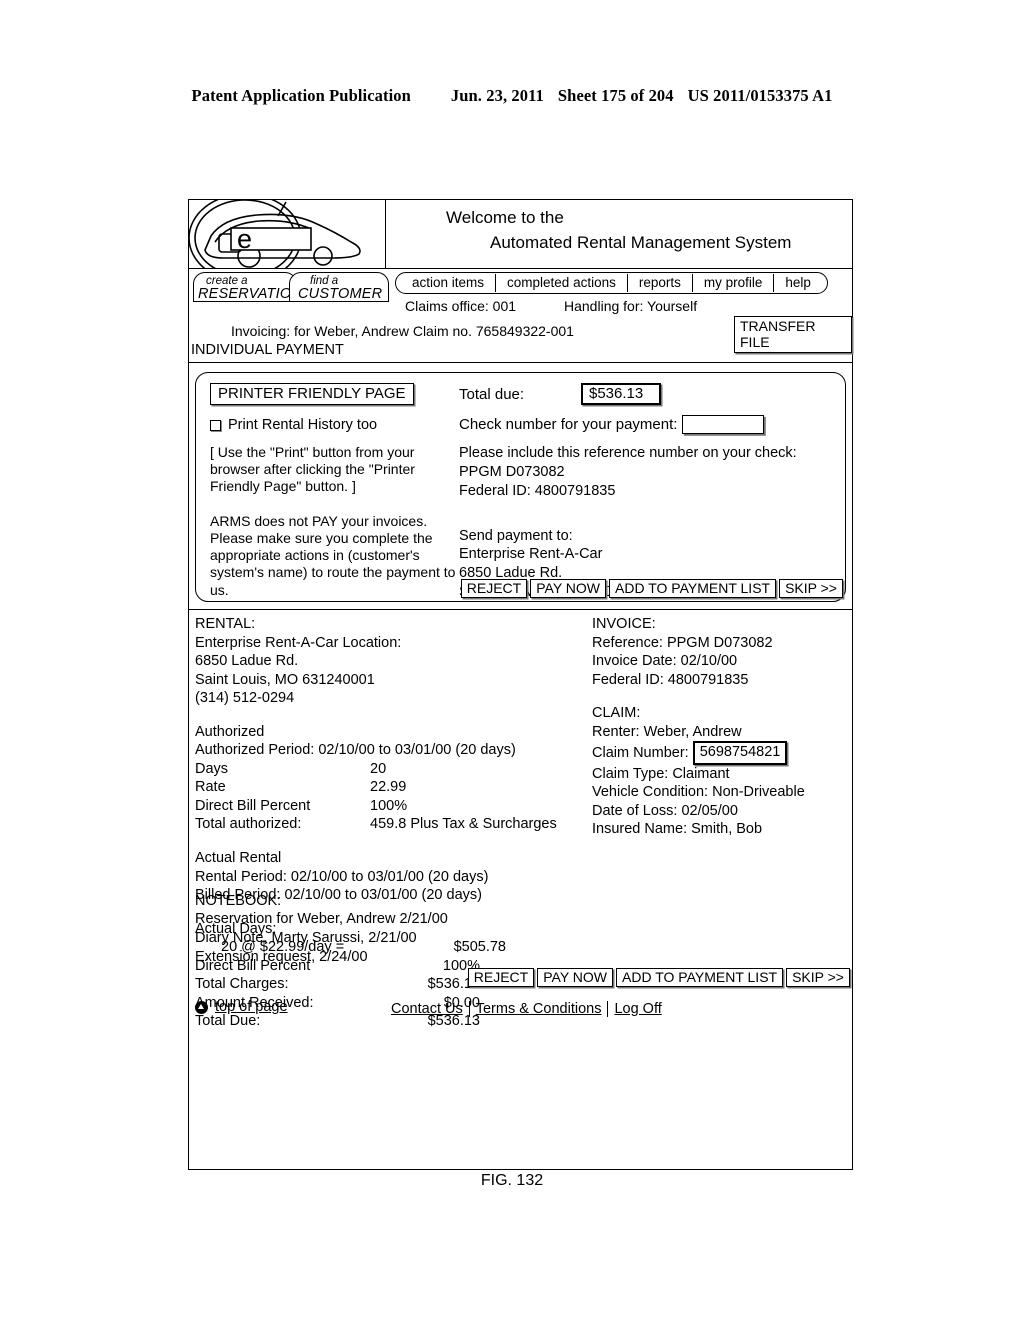 The height and width of the screenshot is (1320, 1024). What do you see at coordinates (298, 642) in the screenshot?
I see `rental-location-label: Enterprise Rent-A-Car Location:` at bounding box center [298, 642].